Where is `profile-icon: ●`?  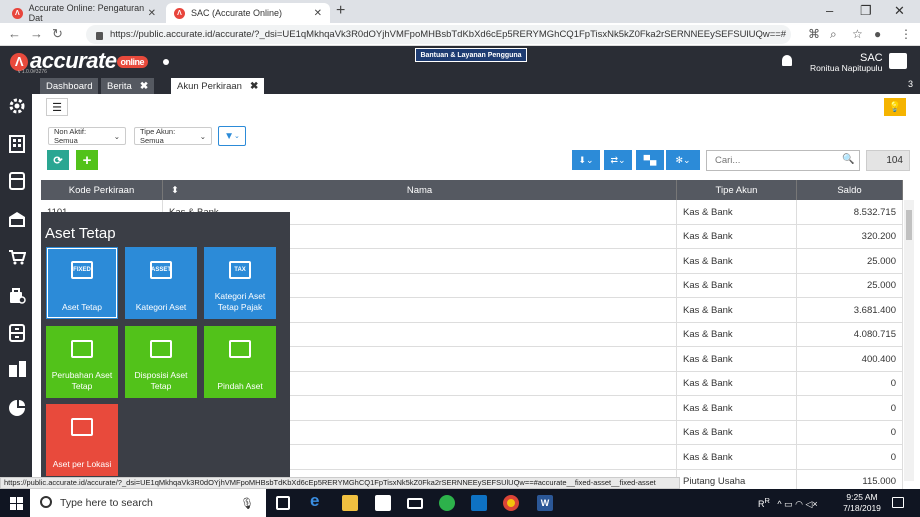
profile-icon: ● is located at coordinates (877, 34).